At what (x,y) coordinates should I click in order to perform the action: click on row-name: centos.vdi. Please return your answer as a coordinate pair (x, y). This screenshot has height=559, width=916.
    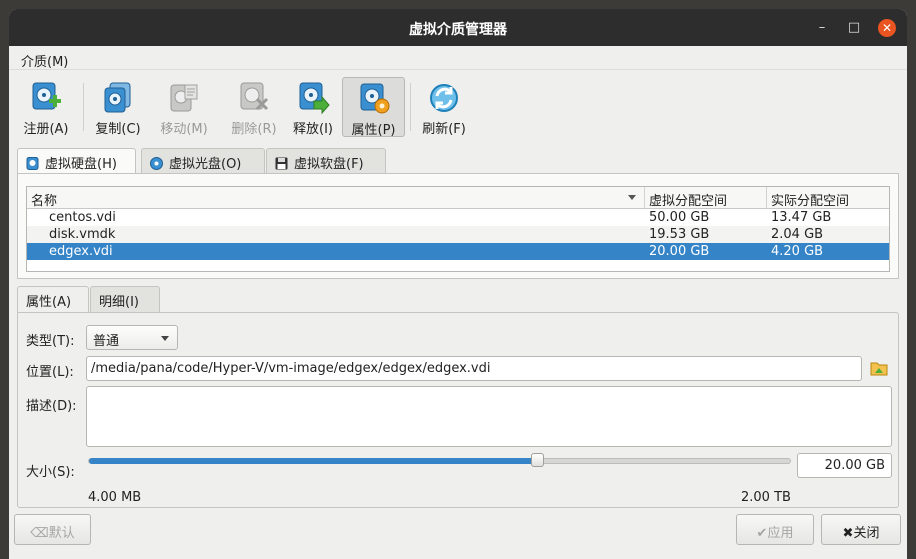
    Looking at the image, I should click on (82, 217).